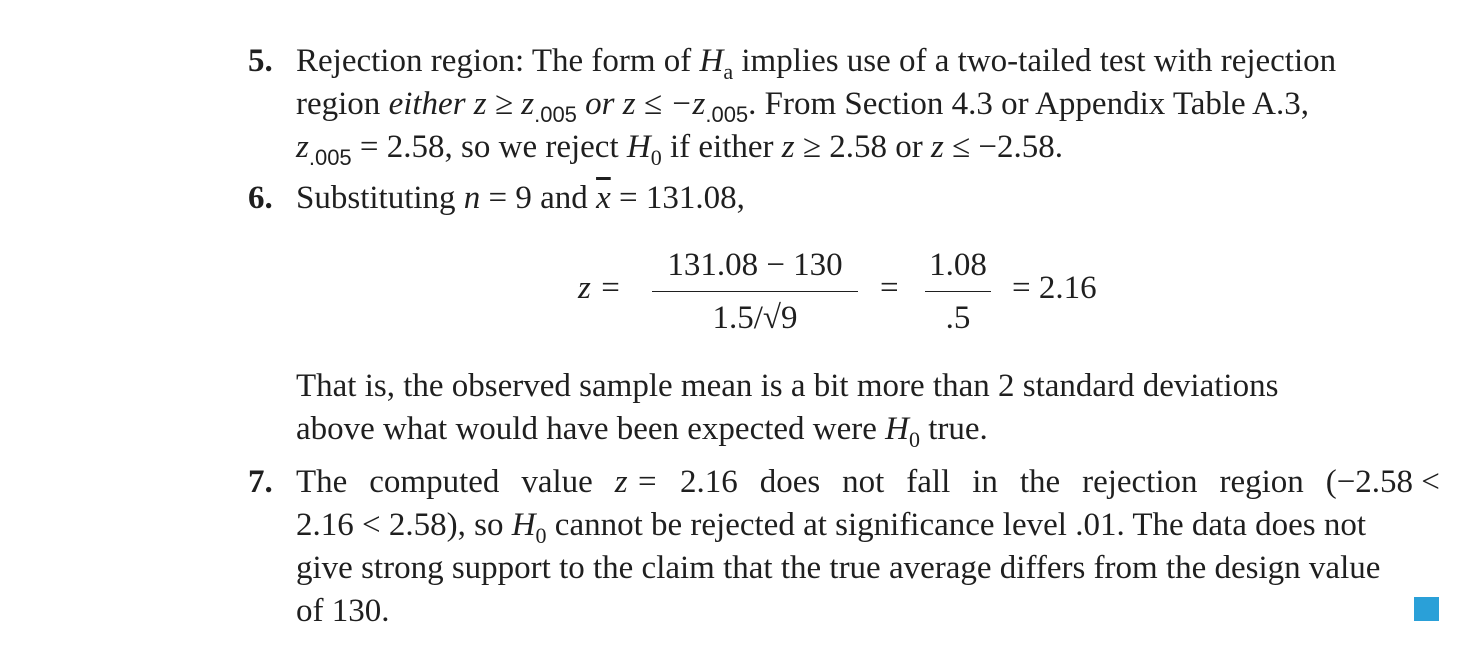 This screenshot has width=1474, height=670. What do you see at coordinates (1054, 288) in the screenshot?
I see `equation-rhs: = 2.16` at bounding box center [1054, 288].